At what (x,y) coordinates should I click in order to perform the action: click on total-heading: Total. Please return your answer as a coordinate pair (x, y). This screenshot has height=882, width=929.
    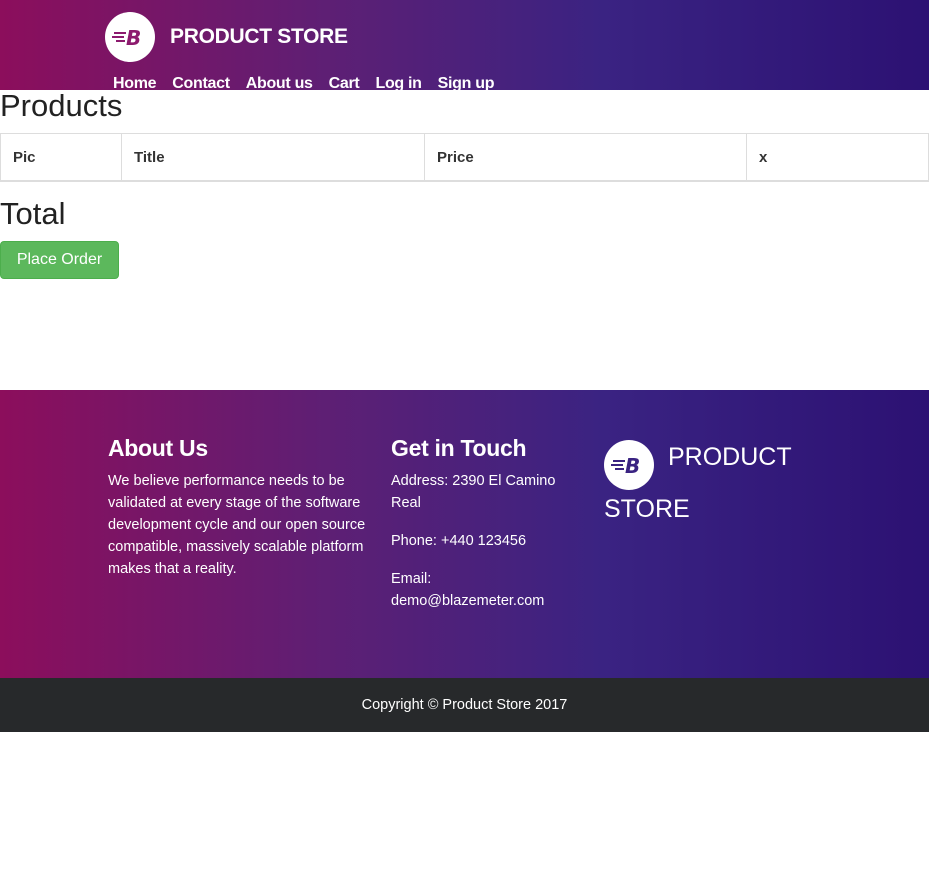
    Looking at the image, I should click on (33, 213).